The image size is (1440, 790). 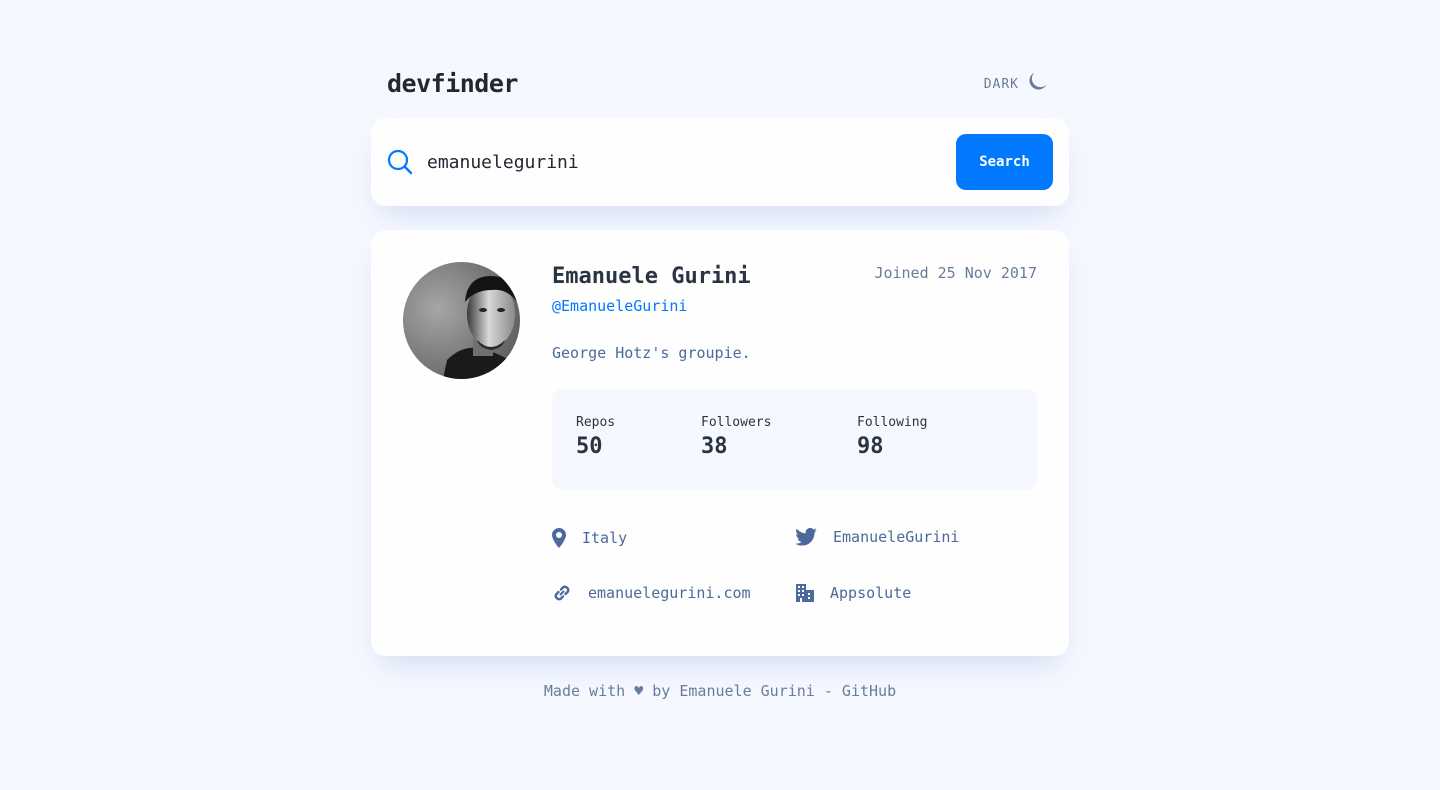 What do you see at coordinates (619, 306) in the screenshot?
I see `profile-handle-link: @EmanueleGurini` at bounding box center [619, 306].